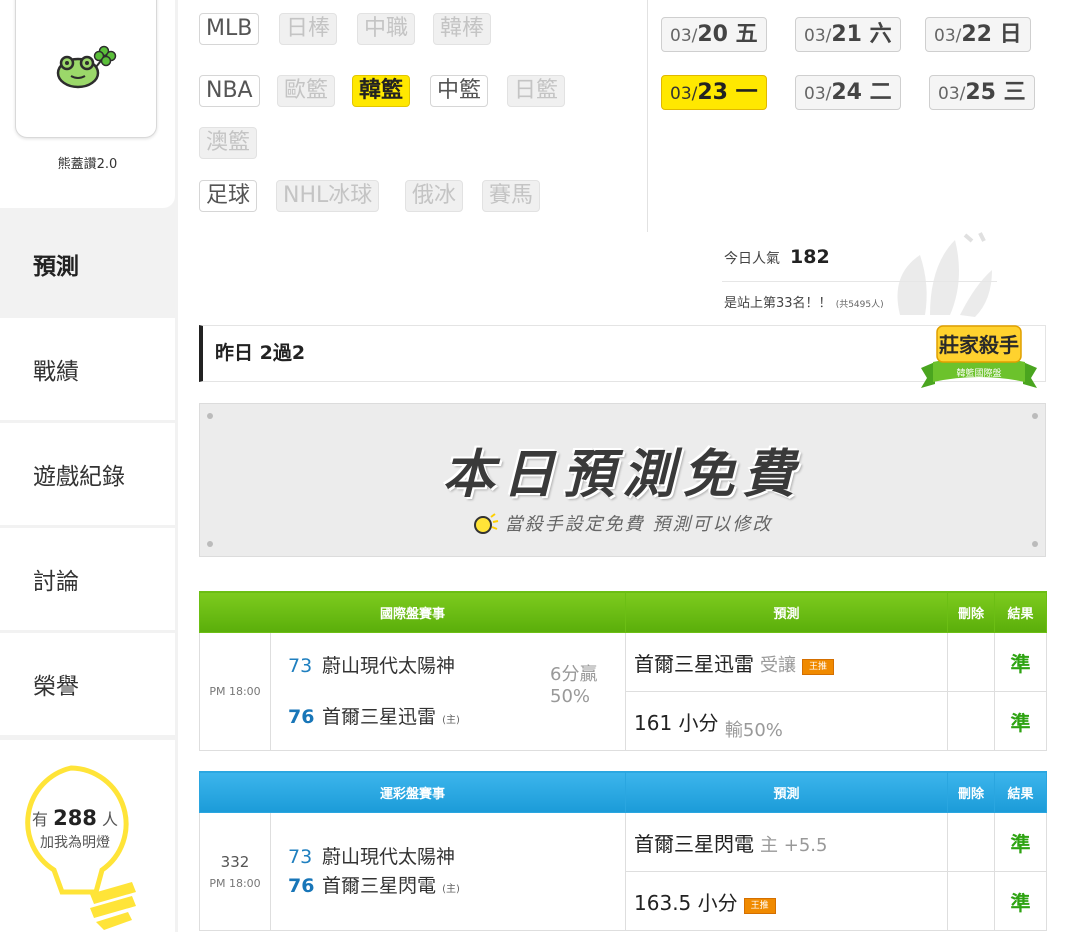 The image size is (1080, 932). I want to click on tag-kbl: 韓籃, so click(381, 91).